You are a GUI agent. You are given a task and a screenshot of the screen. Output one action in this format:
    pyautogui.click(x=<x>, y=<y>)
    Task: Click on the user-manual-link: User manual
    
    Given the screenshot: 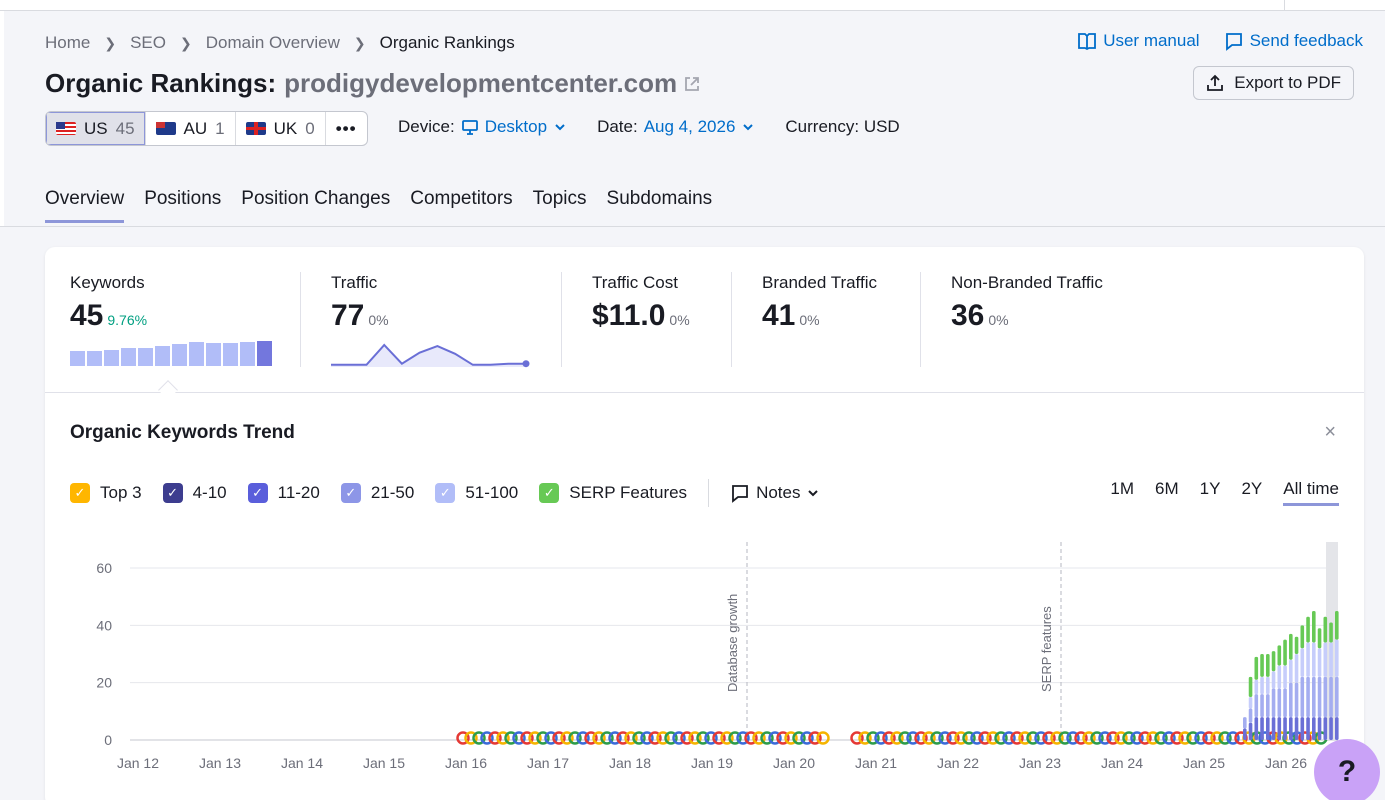 What is the action you would take?
    pyautogui.click(x=1138, y=41)
    